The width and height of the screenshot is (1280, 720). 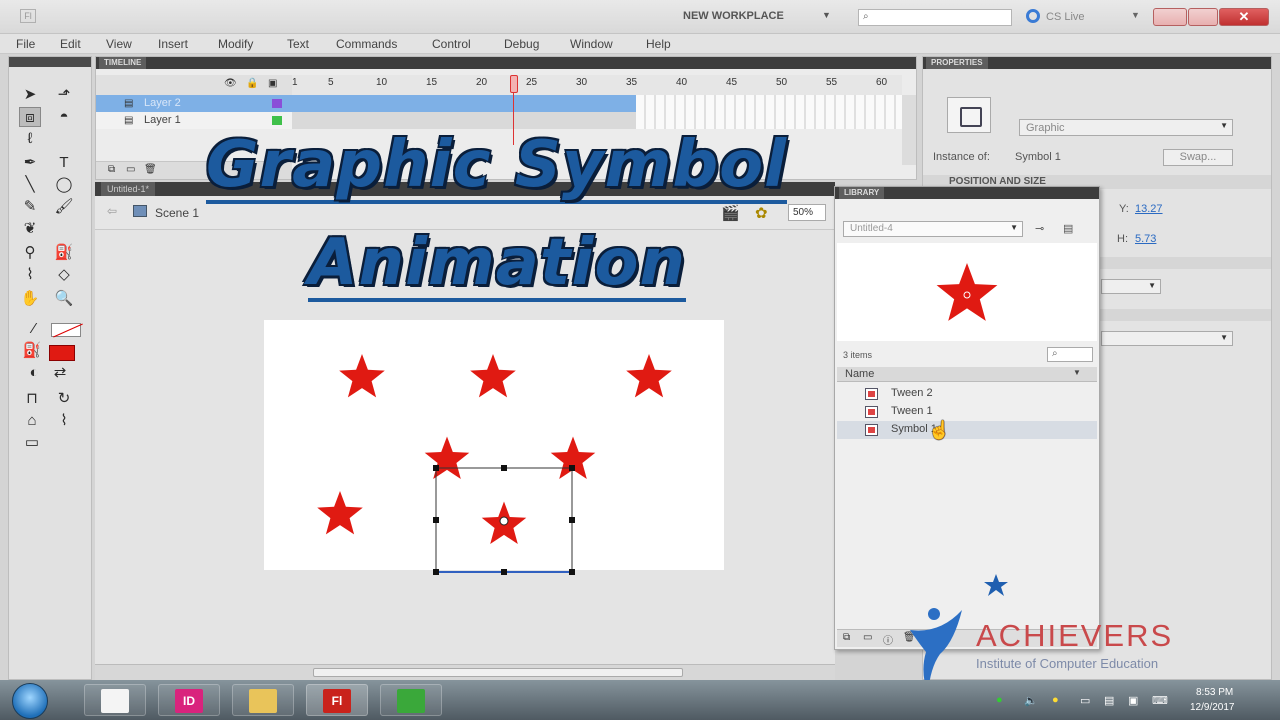 What do you see at coordinates (514, 84) in the screenshot?
I see `playhead` at bounding box center [514, 84].